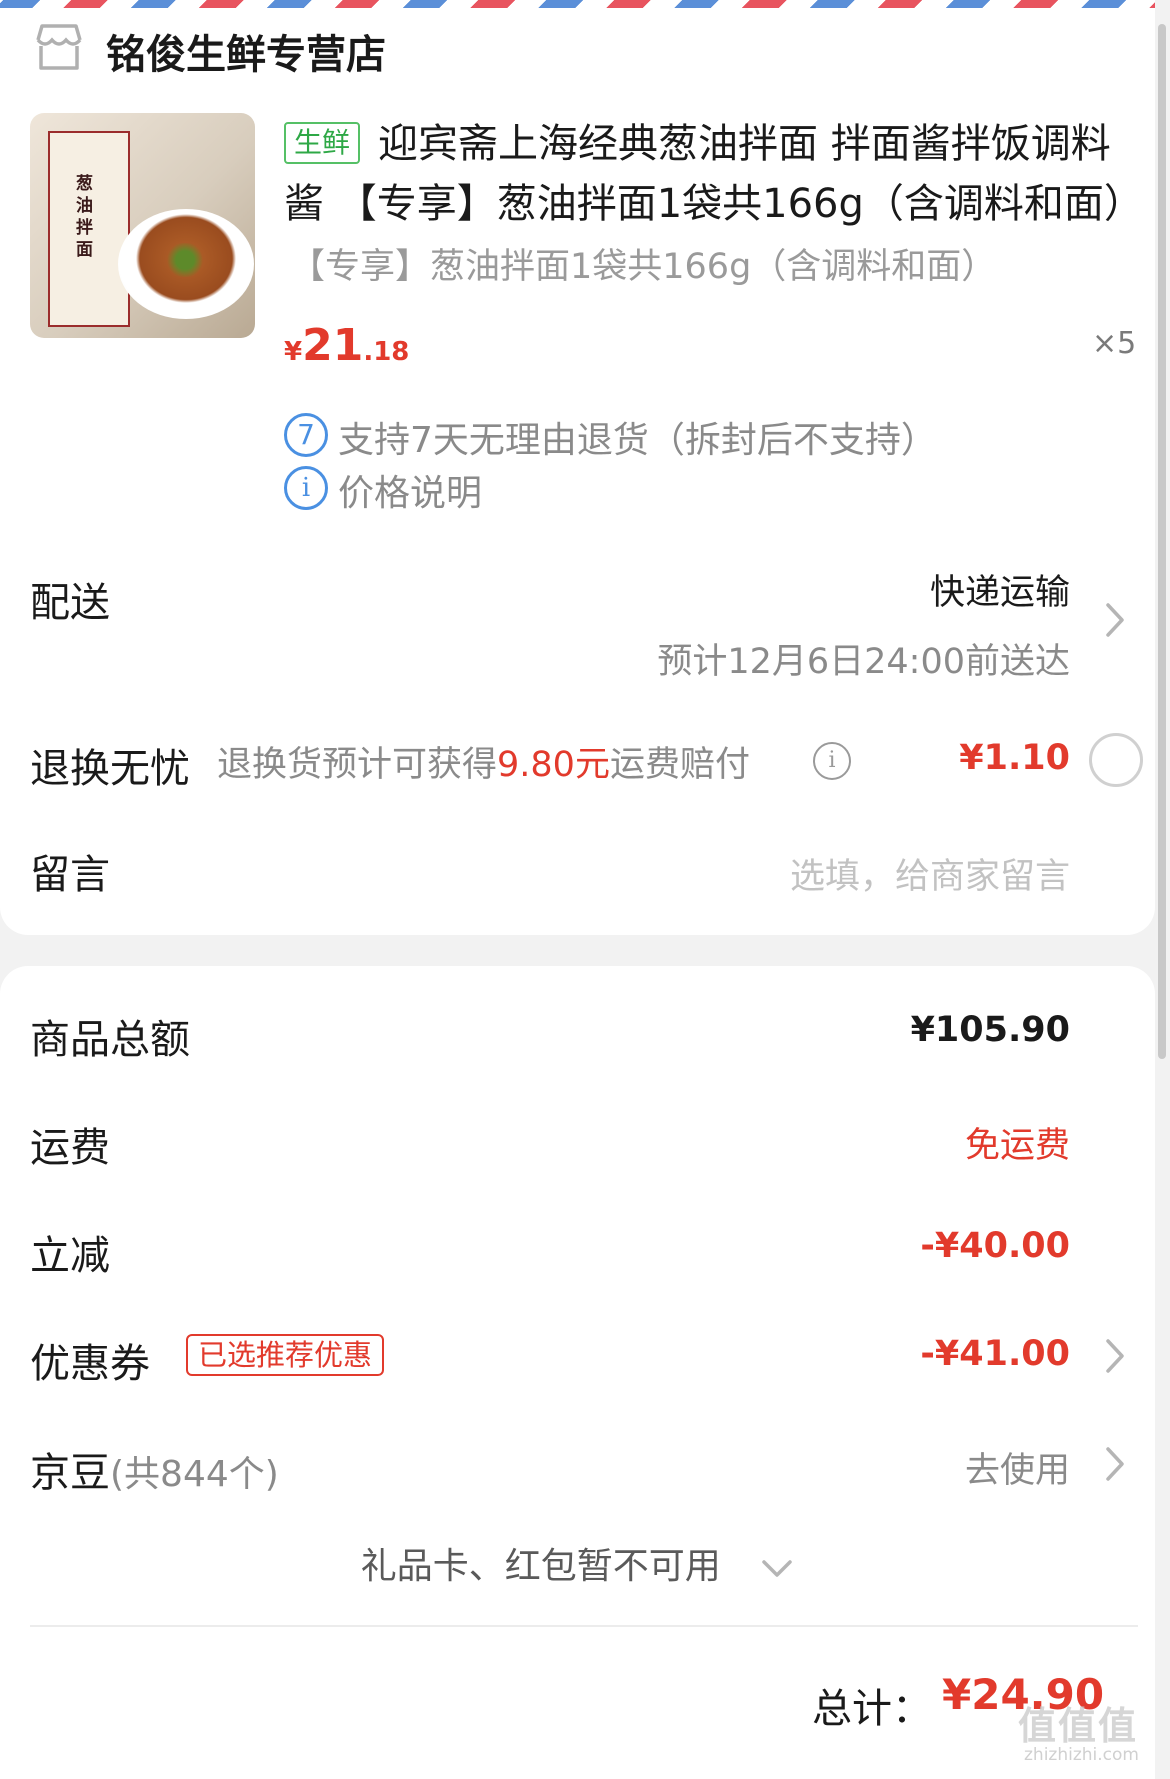 The width and height of the screenshot is (1170, 1779). I want to click on package-text: 葱油拌面, so click(84, 217).